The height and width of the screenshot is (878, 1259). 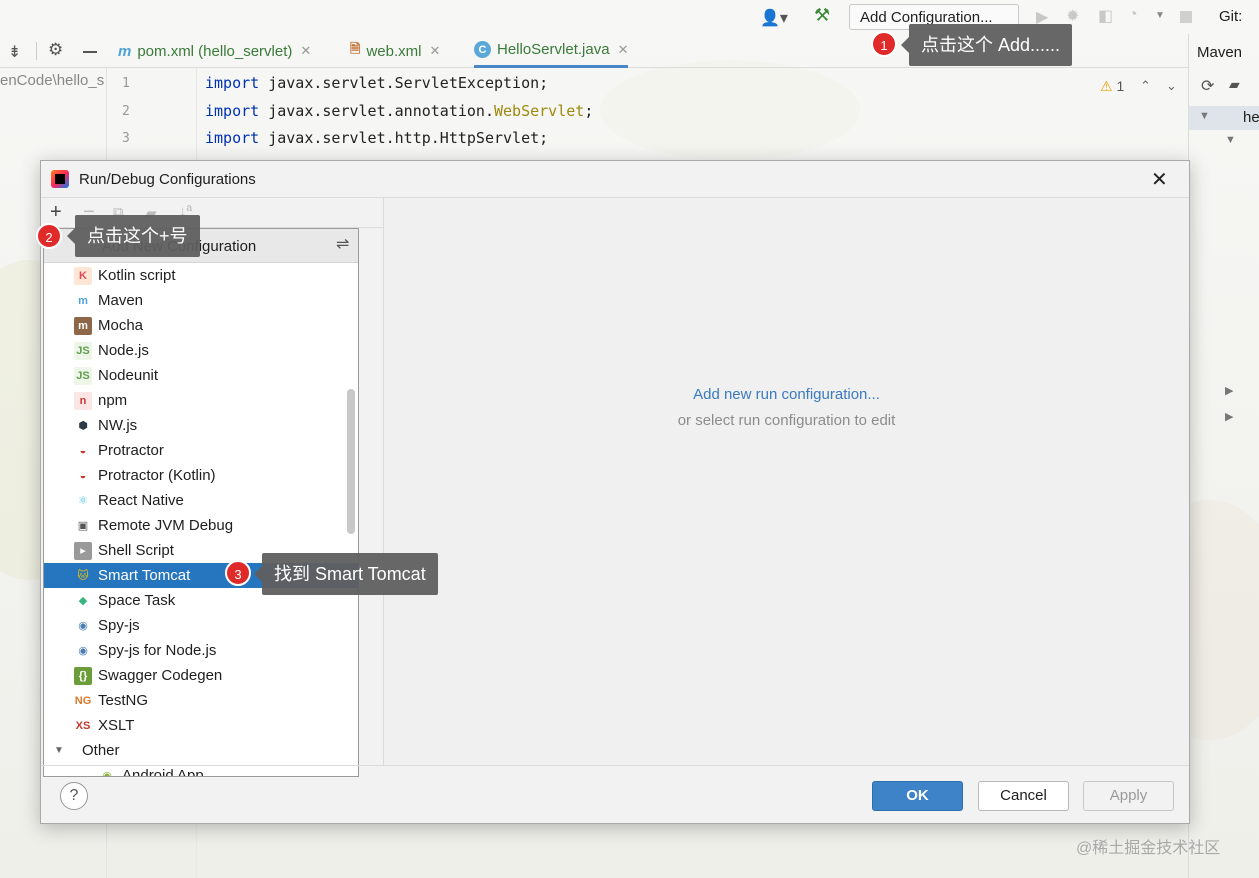 What do you see at coordinates (1145, 86) in the screenshot?
I see `chevron-up-icon: ⌃` at bounding box center [1145, 86].